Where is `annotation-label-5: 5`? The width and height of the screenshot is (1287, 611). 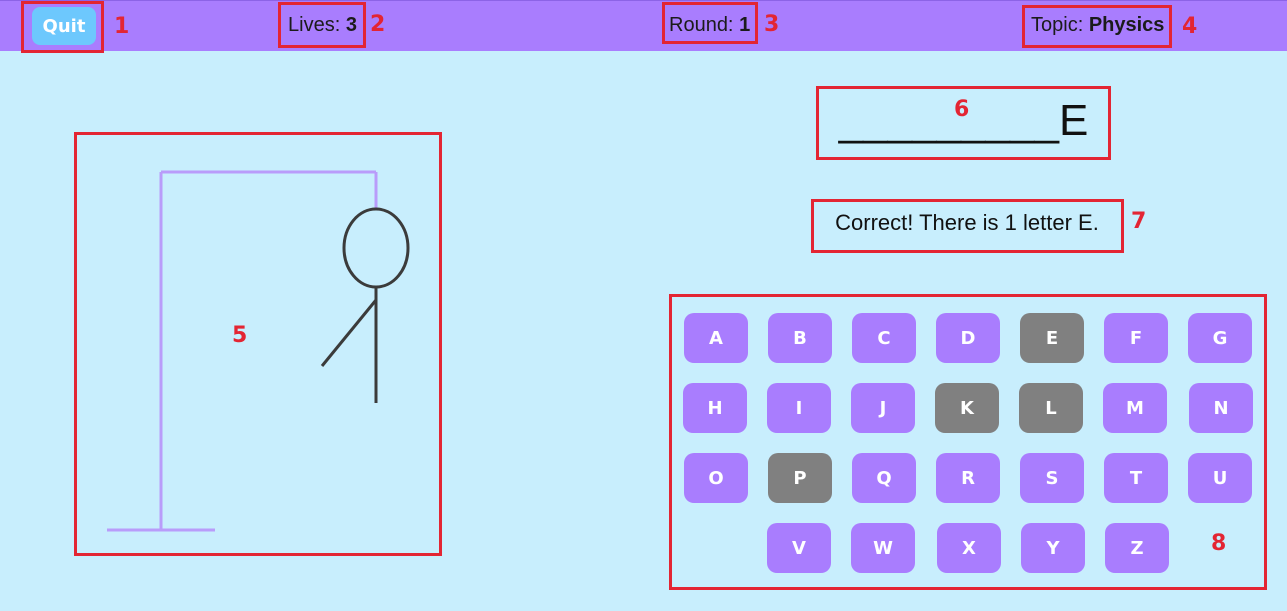 annotation-label-5: 5 is located at coordinates (240, 335).